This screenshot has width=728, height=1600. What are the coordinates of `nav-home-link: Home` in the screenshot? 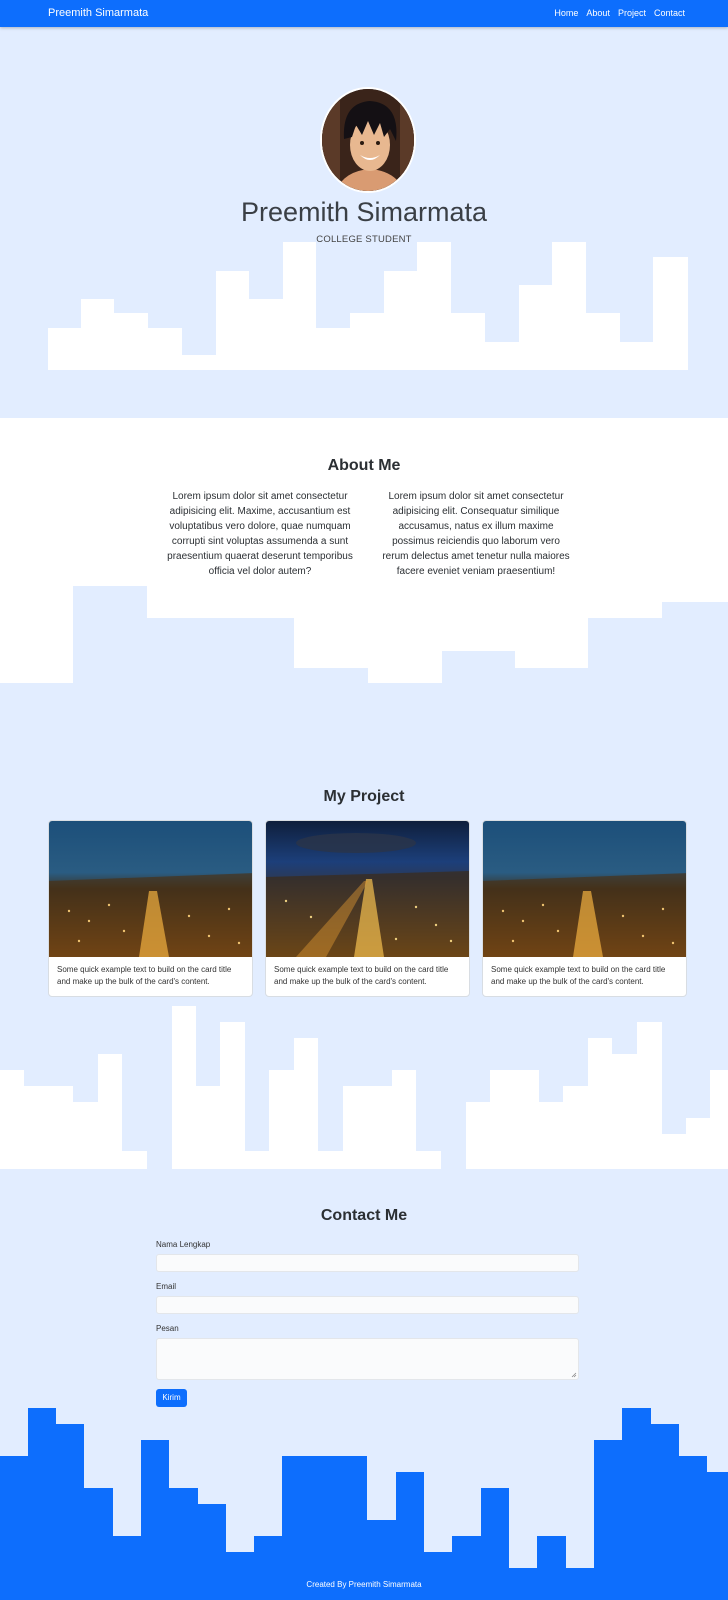 It's located at (566, 13).